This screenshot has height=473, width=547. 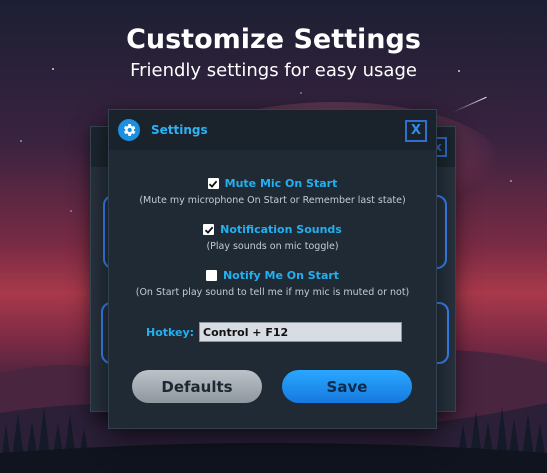 I want to click on hotkey-input, so click(x=300, y=332).